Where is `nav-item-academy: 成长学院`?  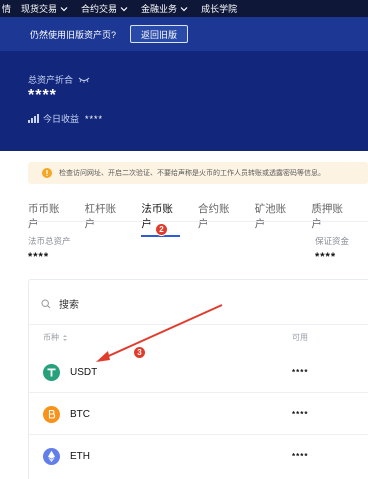 nav-item-academy: 成长学院 is located at coordinates (219, 8).